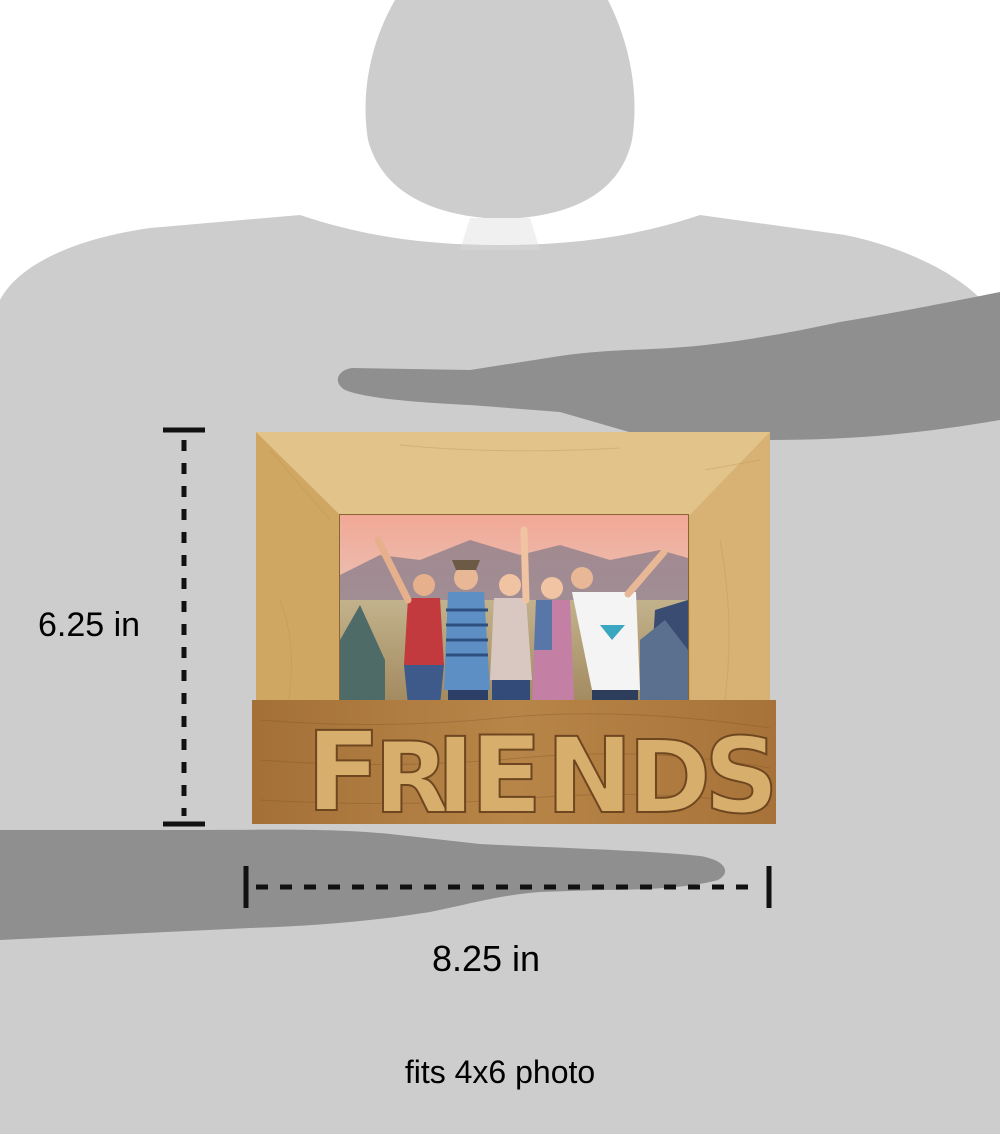 The image size is (1000, 1134). What do you see at coordinates (500, 1072) in the screenshot?
I see `photo-size-caption: fits 4x6 photo` at bounding box center [500, 1072].